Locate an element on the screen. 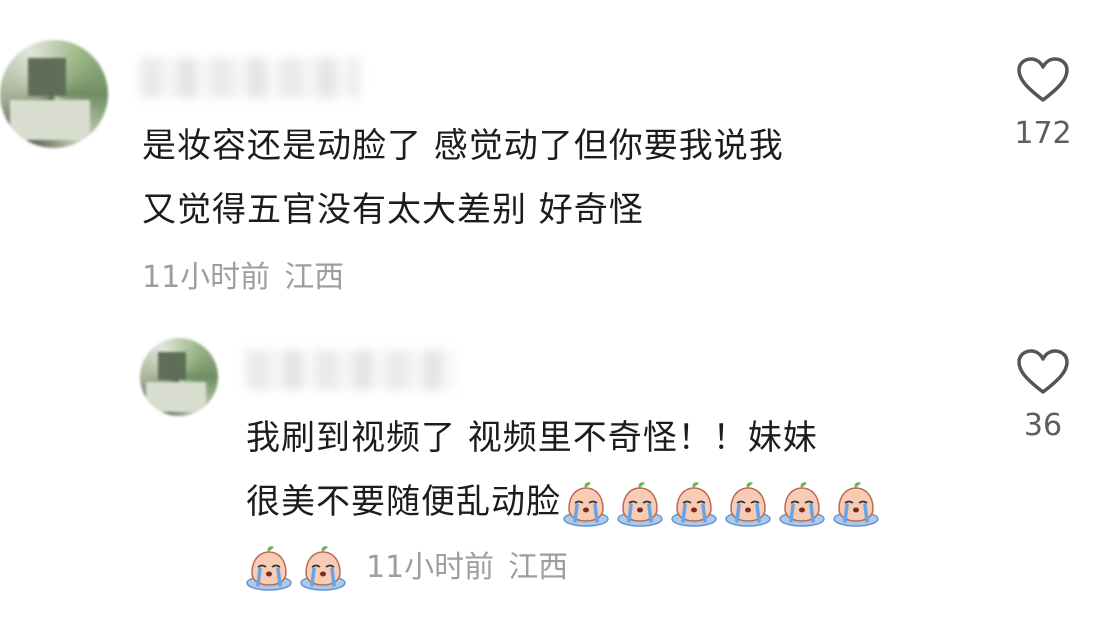  like-button: 172 is located at coordinates (1043, 105).